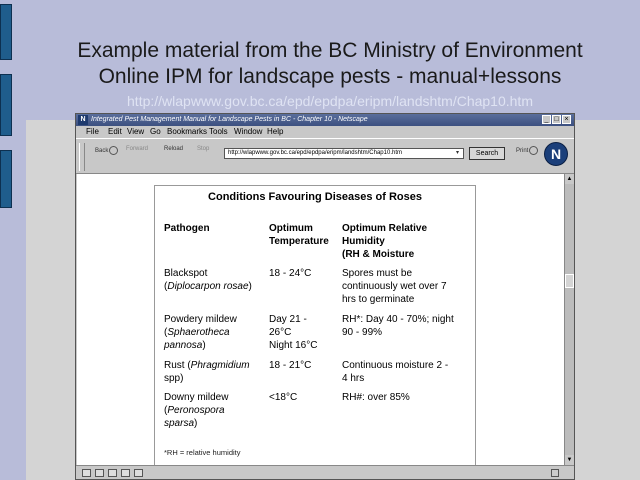 Image resolution: width=640 pixels, height=480 pixels. What do you see at coordinates (187, 132) in the screenshot?
I see `menu-bookmarks: Bookmarks` at bounding box center [187, 132].